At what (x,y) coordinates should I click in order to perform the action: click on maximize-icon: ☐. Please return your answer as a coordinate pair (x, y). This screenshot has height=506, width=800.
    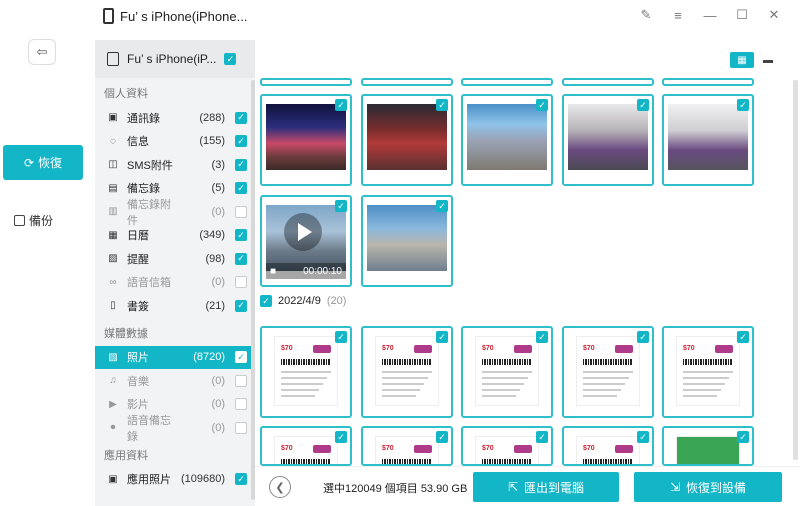
    Looking at the image, I should click on (742, 15).